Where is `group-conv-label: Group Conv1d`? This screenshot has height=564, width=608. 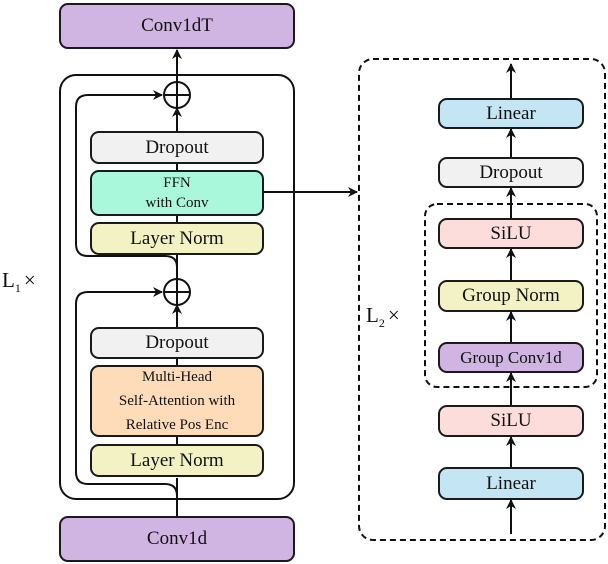 group-conv-label: Group Conv1d is located at coordinates (511, 357).